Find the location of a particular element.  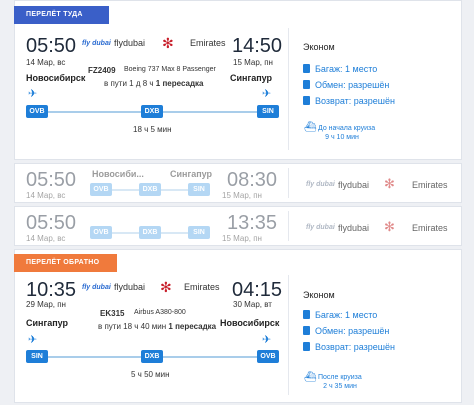

inbound-duration-text: в пути 18 ч 40 мин is located at coordinates (132, 326).